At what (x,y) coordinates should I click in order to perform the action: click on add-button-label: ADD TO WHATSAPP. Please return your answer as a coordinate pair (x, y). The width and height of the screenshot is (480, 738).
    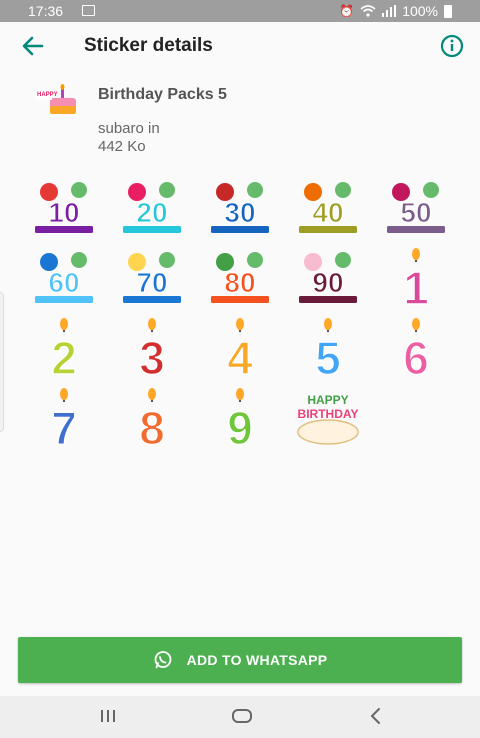
    Looking at the image, I should click on (257, 660).